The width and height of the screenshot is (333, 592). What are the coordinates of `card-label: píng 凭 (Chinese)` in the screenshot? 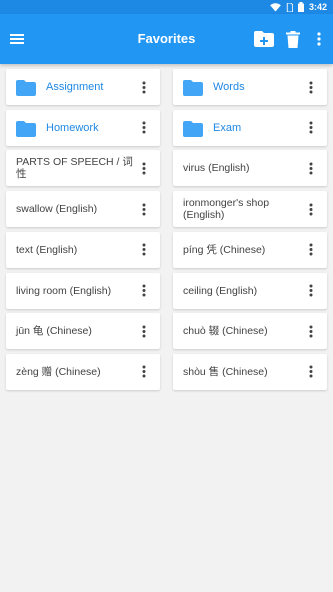 It's located at (224, 249).